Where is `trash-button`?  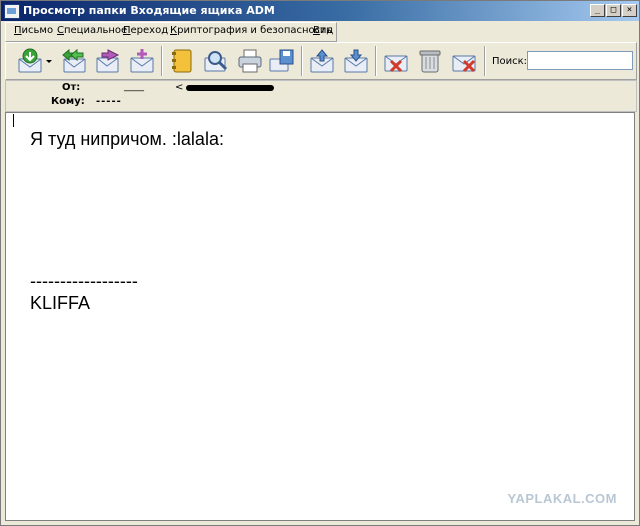 trash-button is located at coordinates (430, 61).